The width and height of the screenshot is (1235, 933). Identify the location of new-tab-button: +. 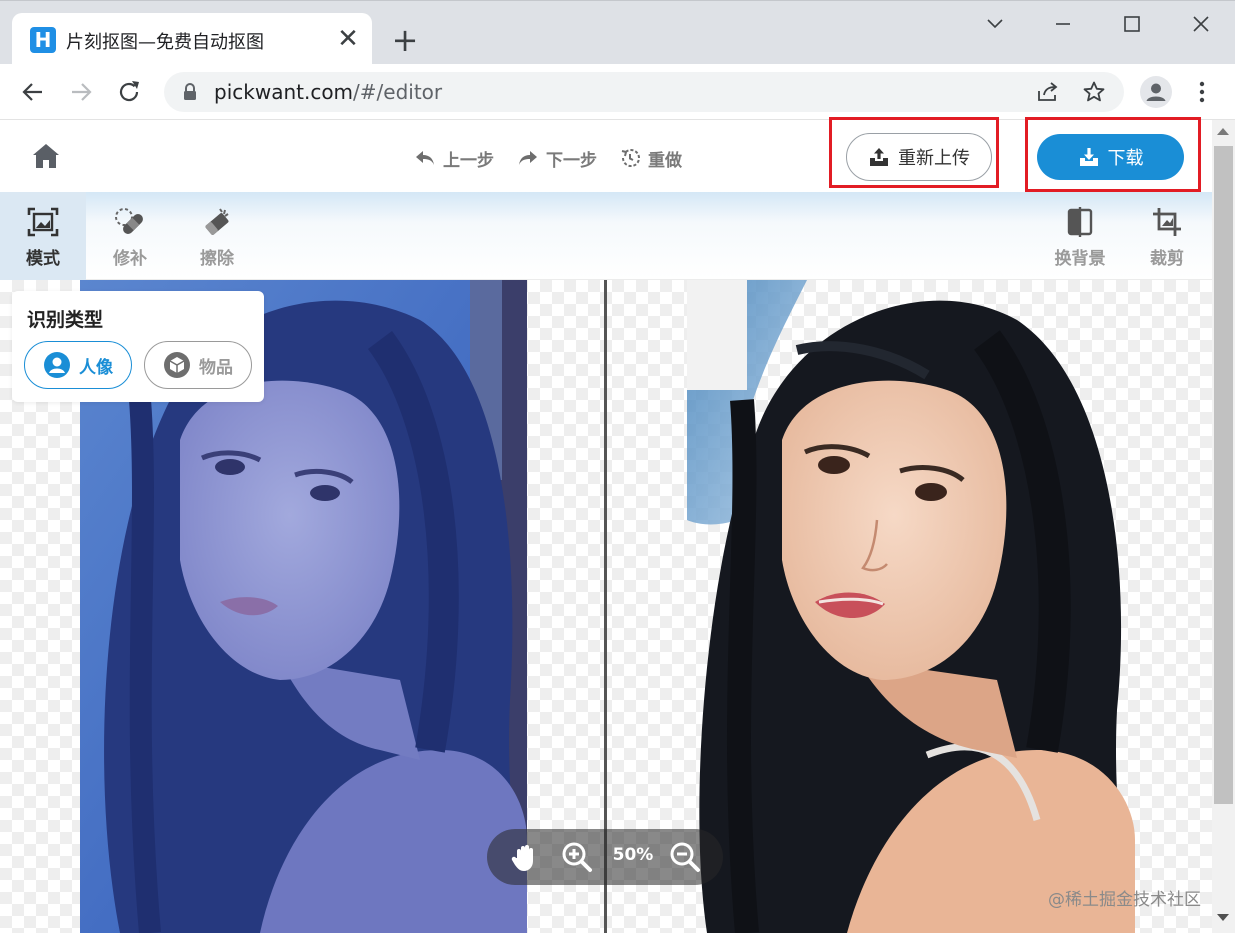
(405, 40).